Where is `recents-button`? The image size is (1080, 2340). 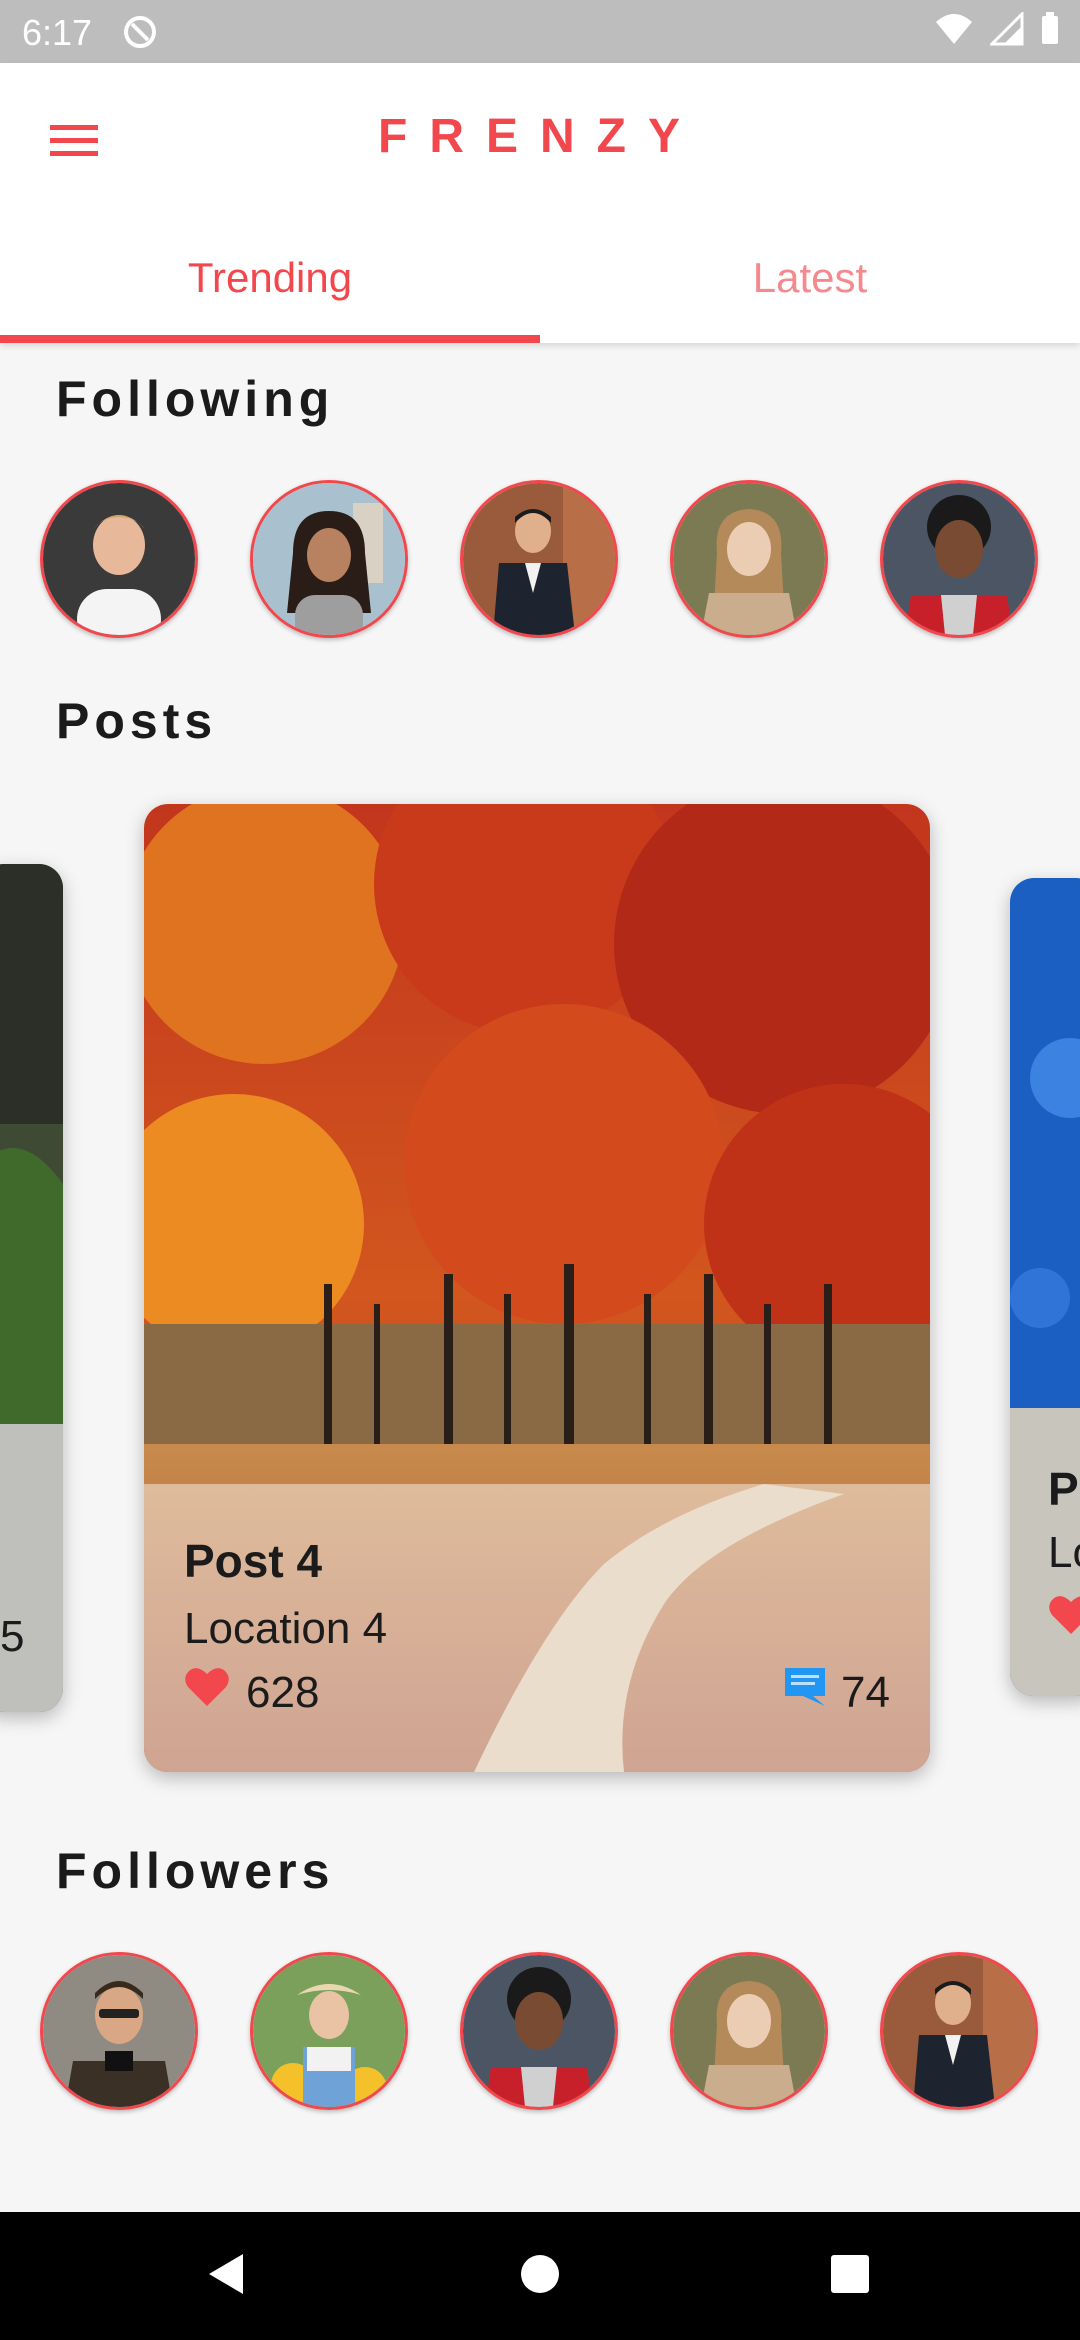
recents-button is located at coordinates (850, 2276).